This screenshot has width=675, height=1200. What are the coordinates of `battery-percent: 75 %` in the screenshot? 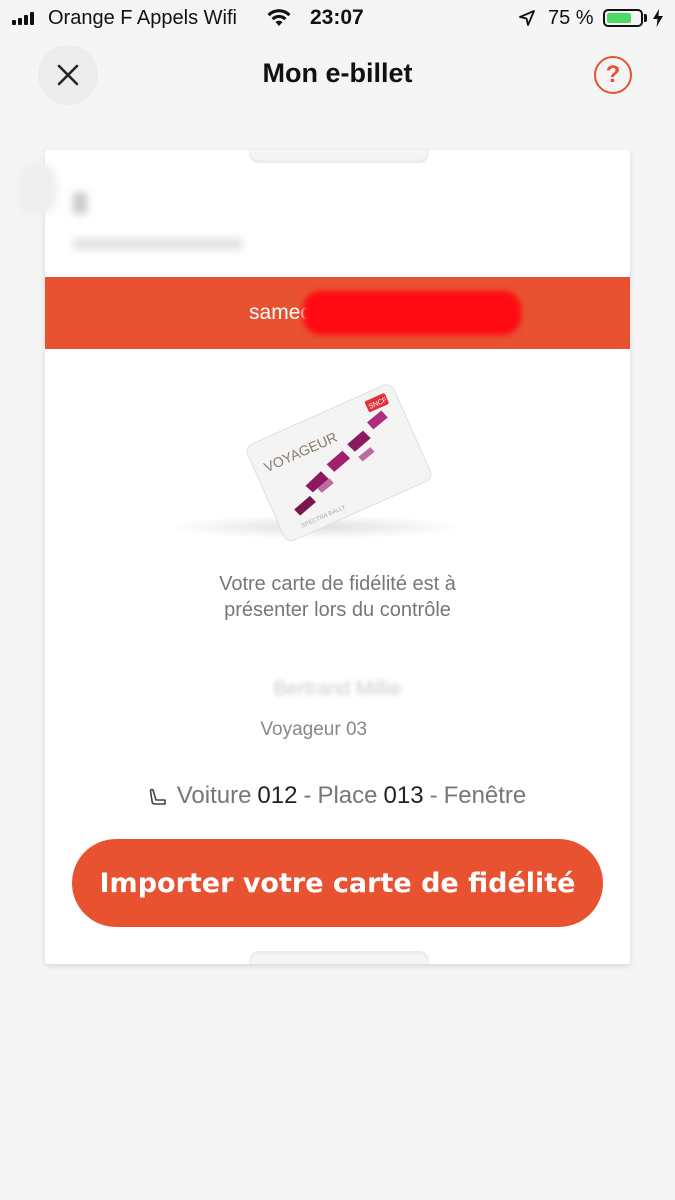 It's located at (571, 18).